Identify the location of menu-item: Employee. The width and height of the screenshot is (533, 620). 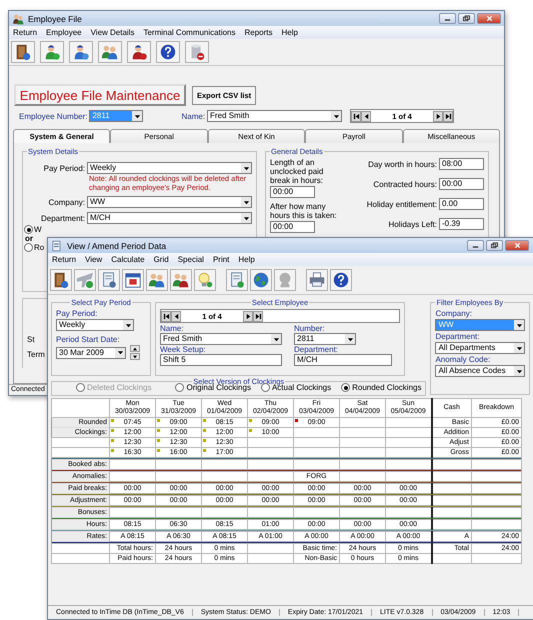
(64, 32).